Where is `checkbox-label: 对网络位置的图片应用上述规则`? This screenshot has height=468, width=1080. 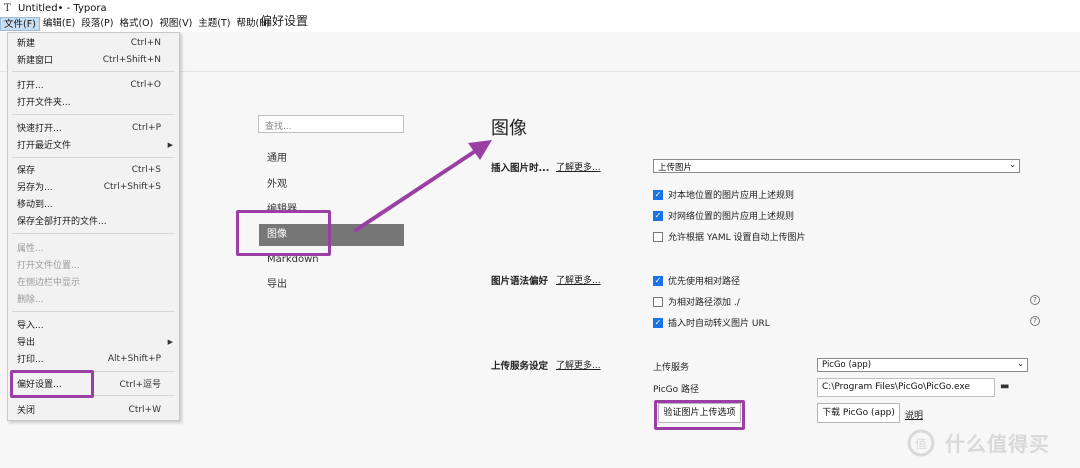 checkbox-label: 对网络位置的图片应用上述规则 is located at coordinates (731, 217).